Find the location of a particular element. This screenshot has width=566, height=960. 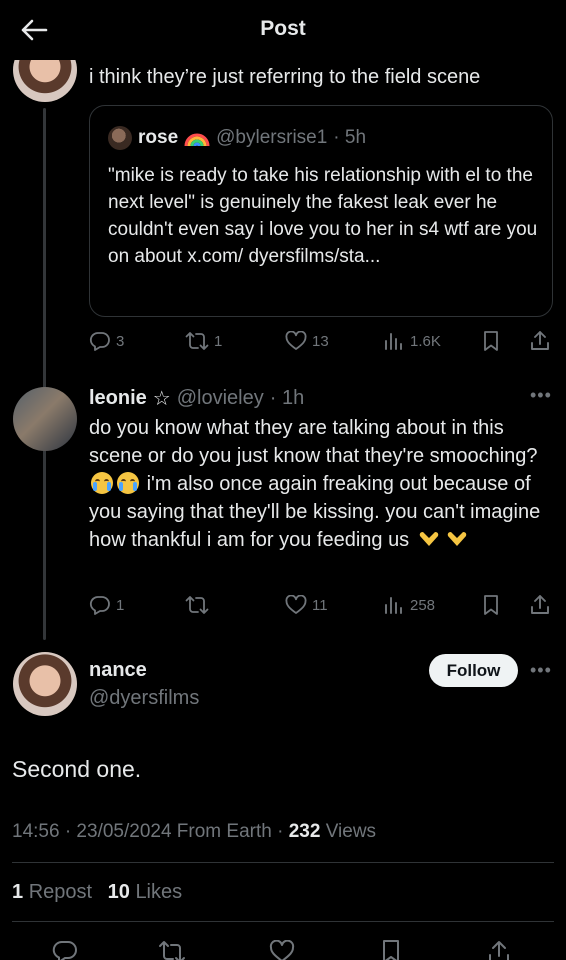

page-title: Post is located at coordinates (283, 28).